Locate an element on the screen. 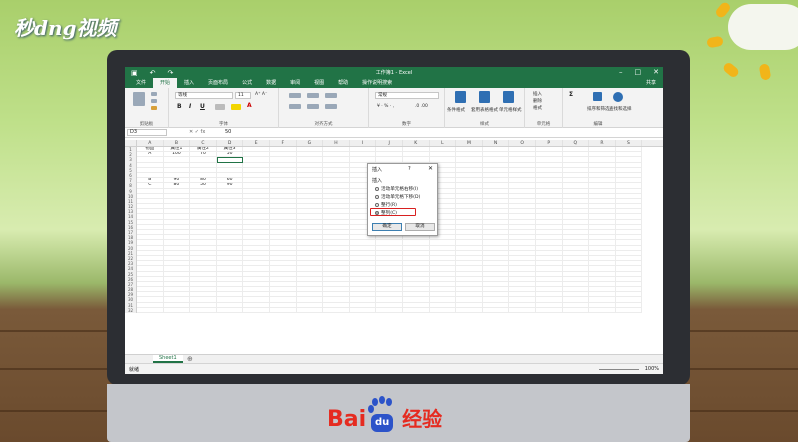 Image resolution: width=798 pixels, height=442 pixels. cancel-button: 取消 is located at coordinates (420, 227).